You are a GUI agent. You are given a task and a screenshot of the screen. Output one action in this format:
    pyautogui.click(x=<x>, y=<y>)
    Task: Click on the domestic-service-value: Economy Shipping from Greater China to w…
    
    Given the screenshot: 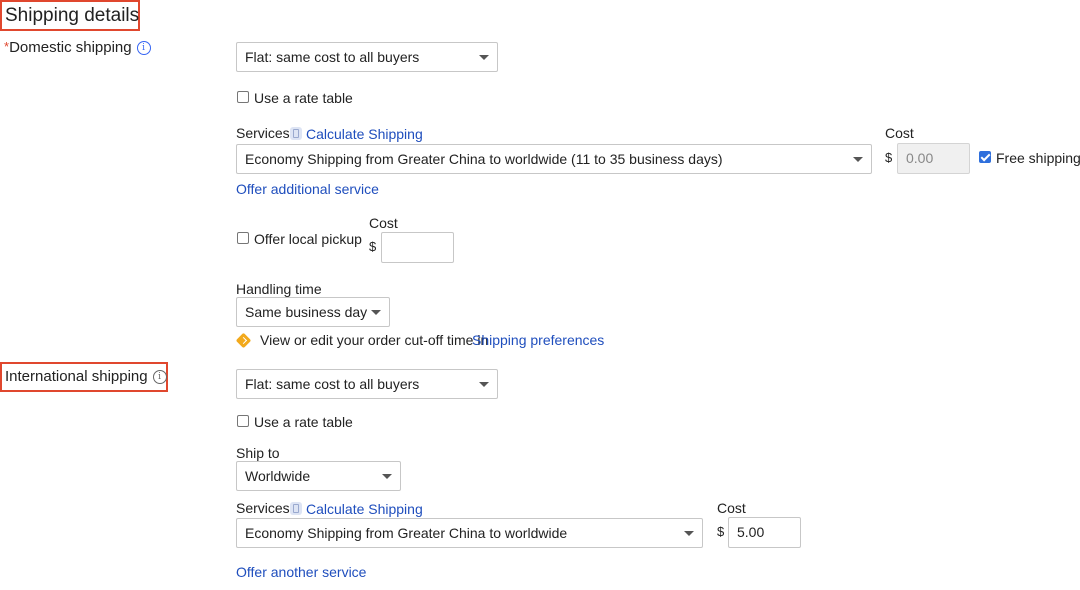 What is the action you would take?
    pyautogui.click(x=484, y=159)
    